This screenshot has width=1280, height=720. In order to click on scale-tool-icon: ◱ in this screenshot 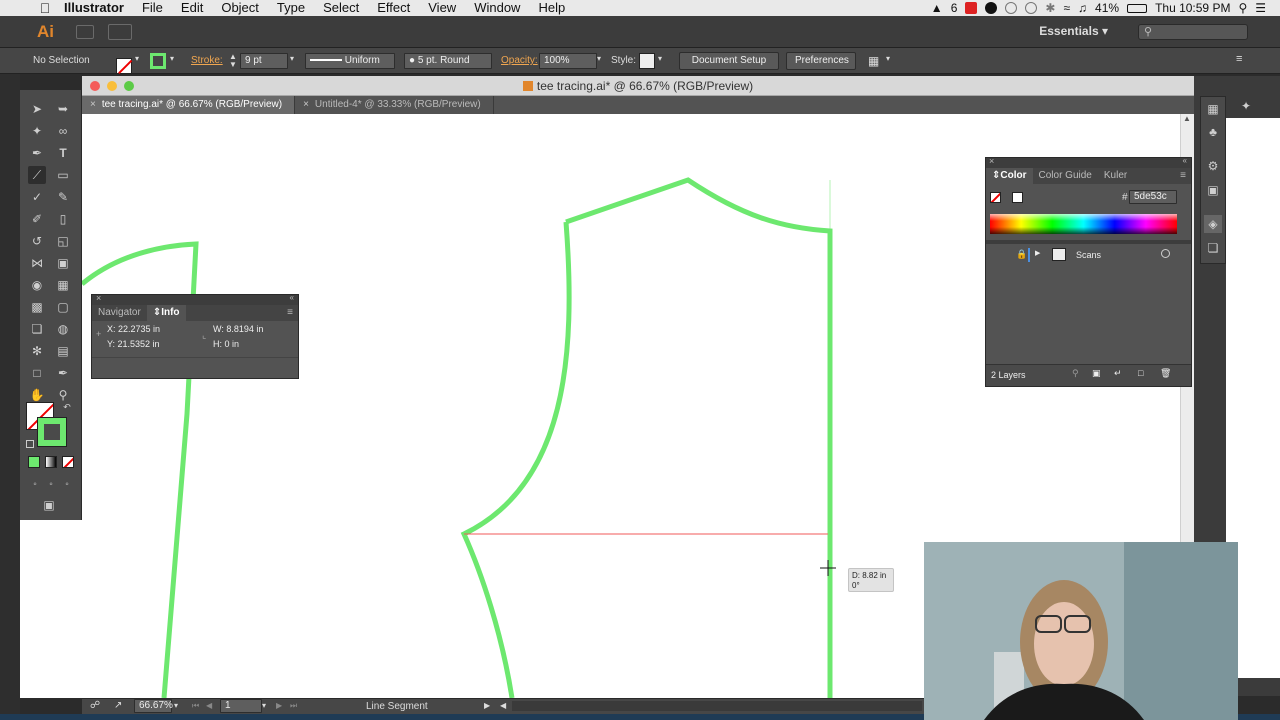, I will do `click(63, 241)`.